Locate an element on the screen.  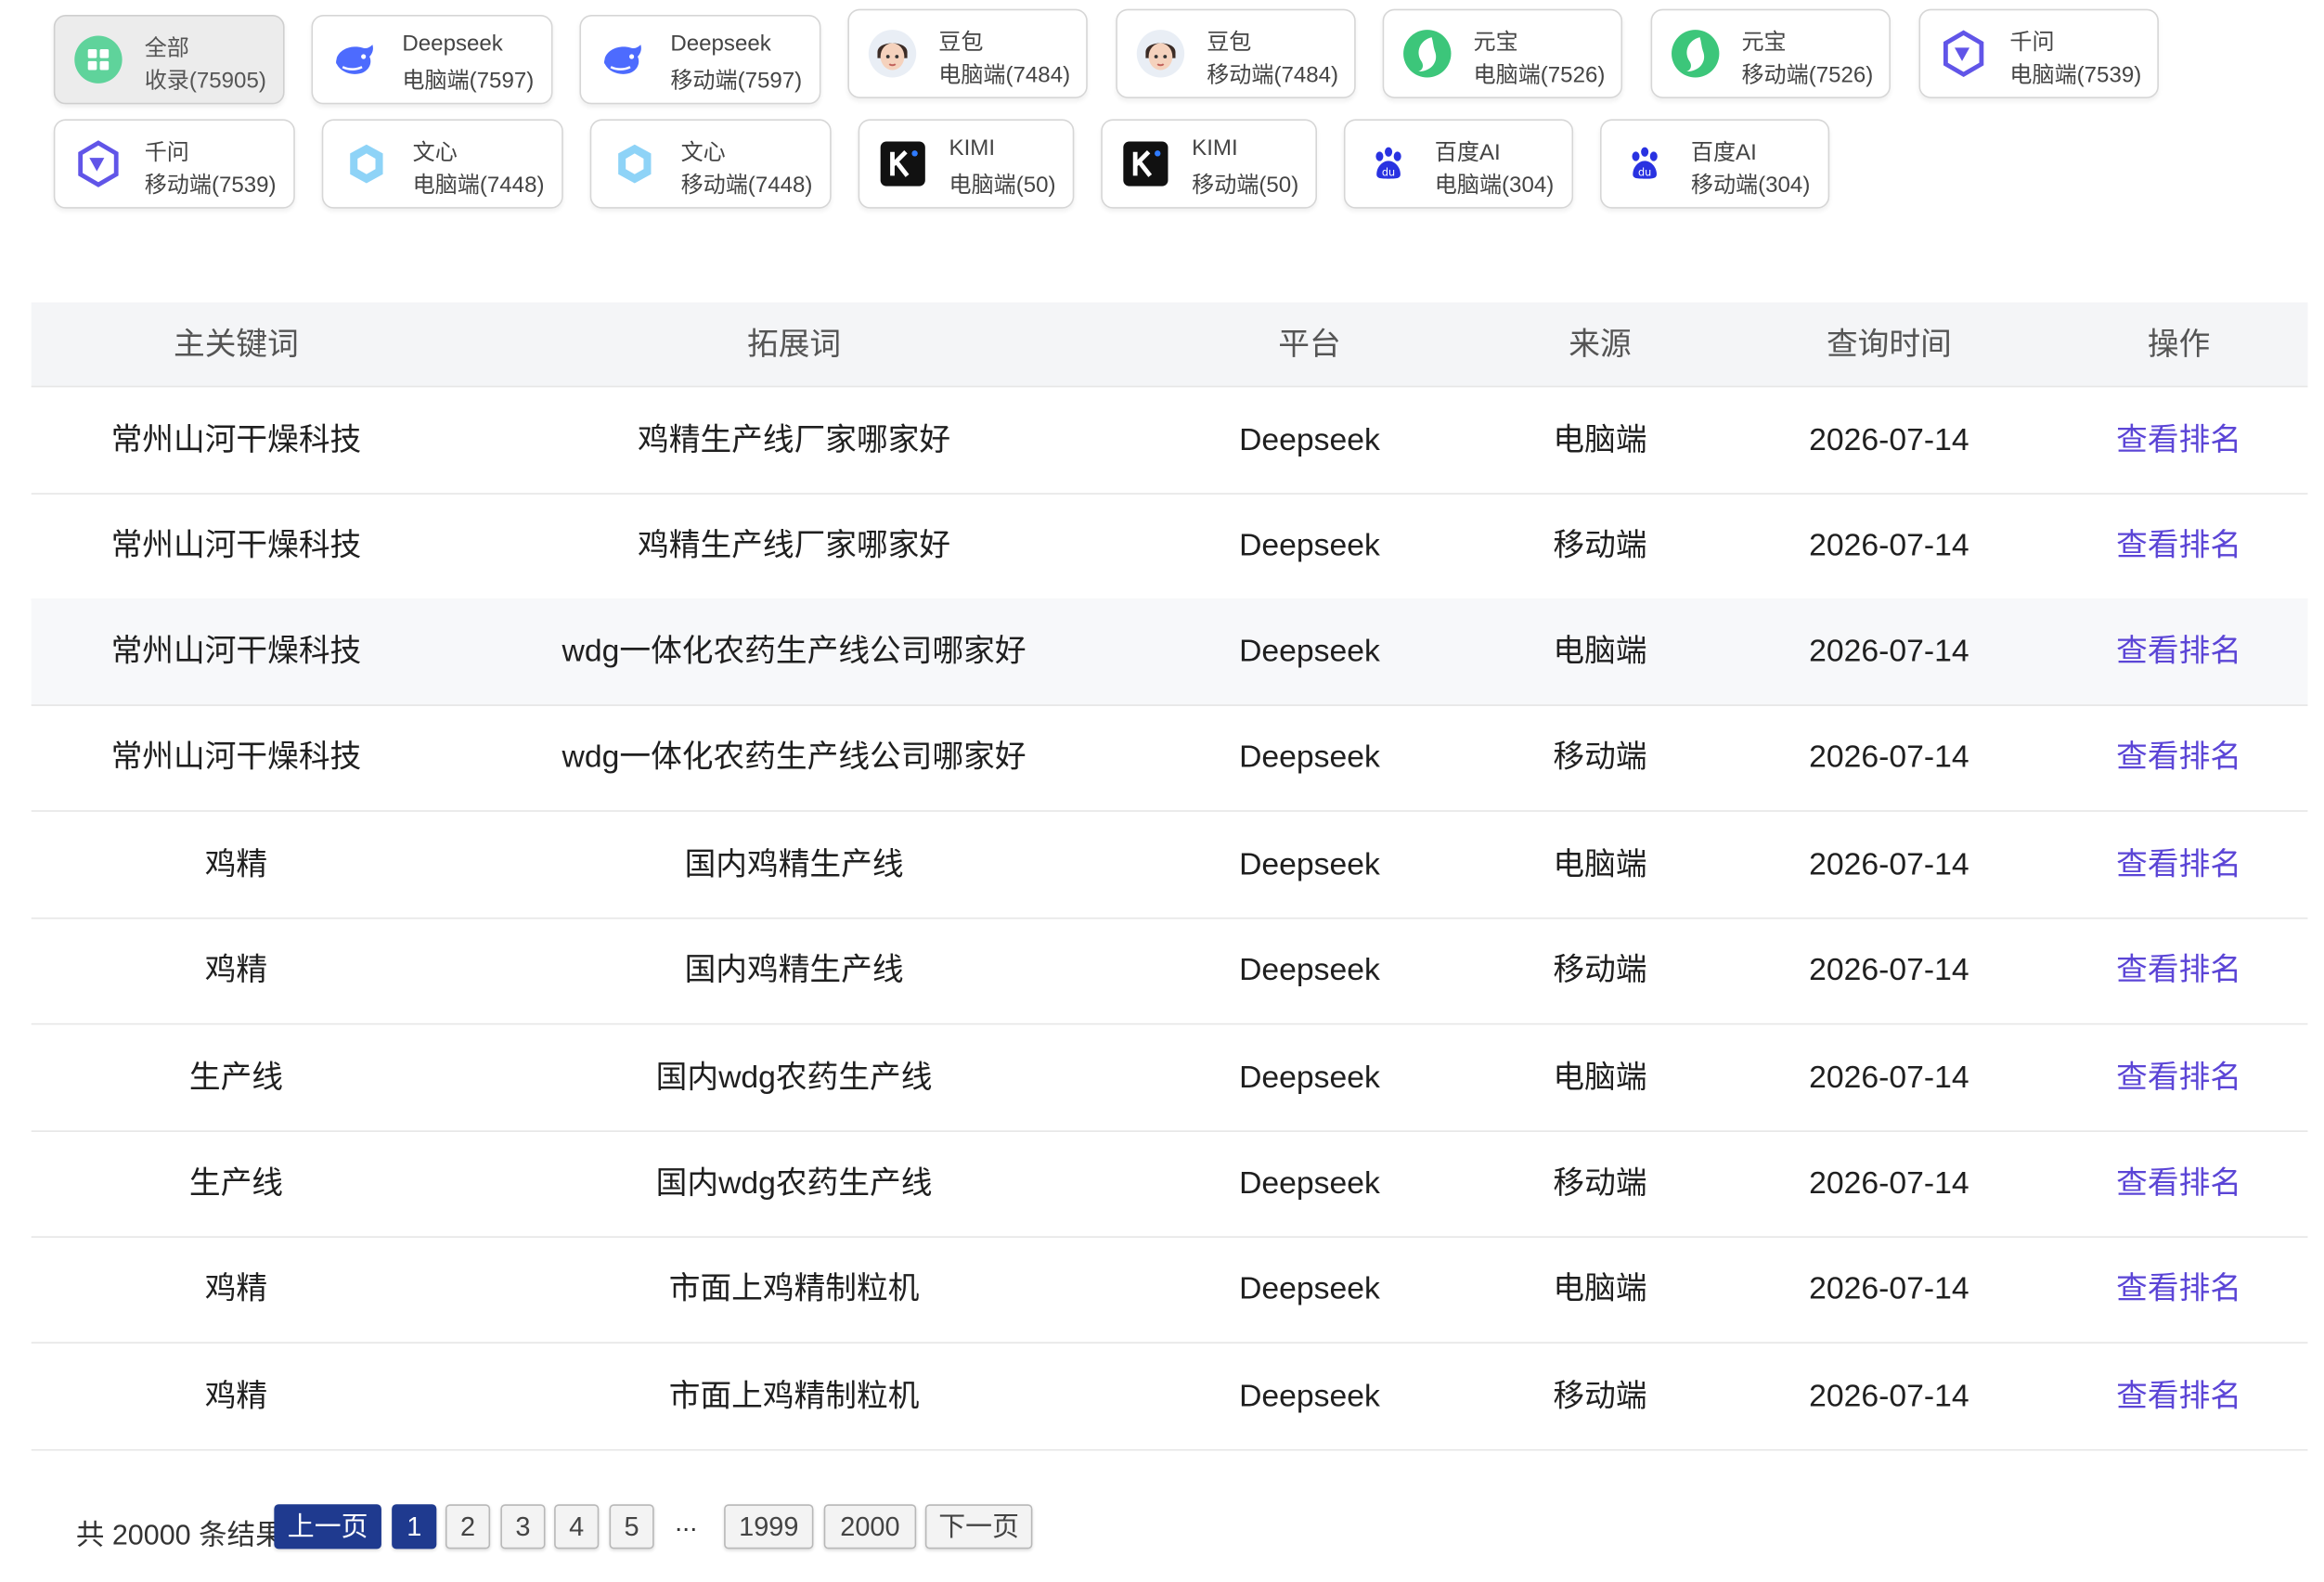
chip-name: 全部 is located at coordinates (166, 48).